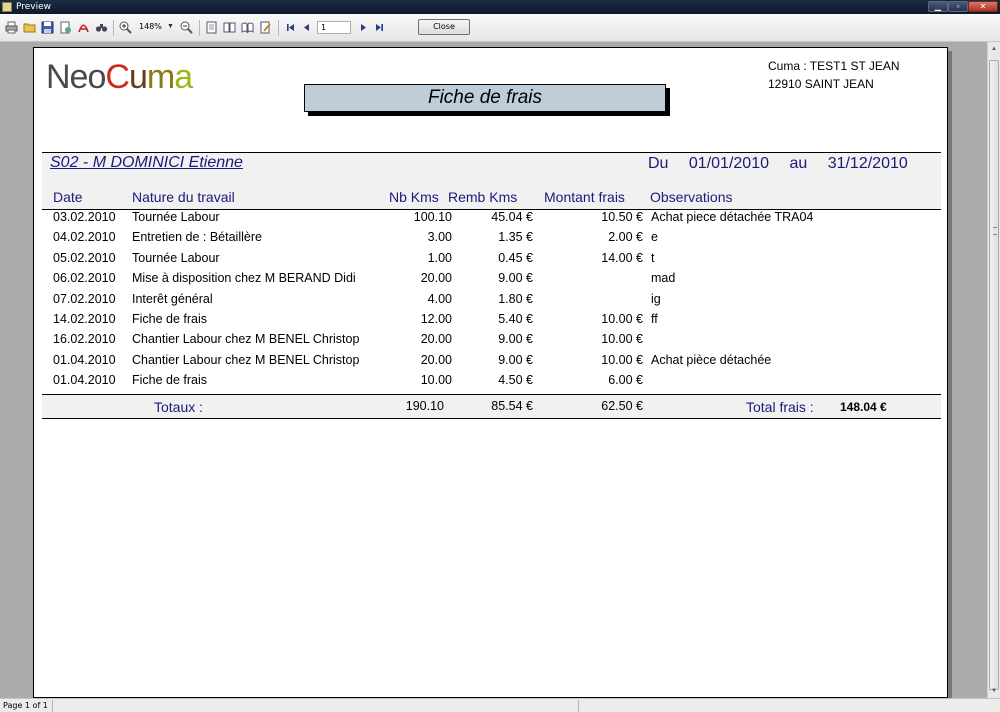 The height and width of the screenshot is (712, 1000). Describe the element at coordinates (994, 691) in the screenshot. I see `scroll-down-icon: ▼` at that location.